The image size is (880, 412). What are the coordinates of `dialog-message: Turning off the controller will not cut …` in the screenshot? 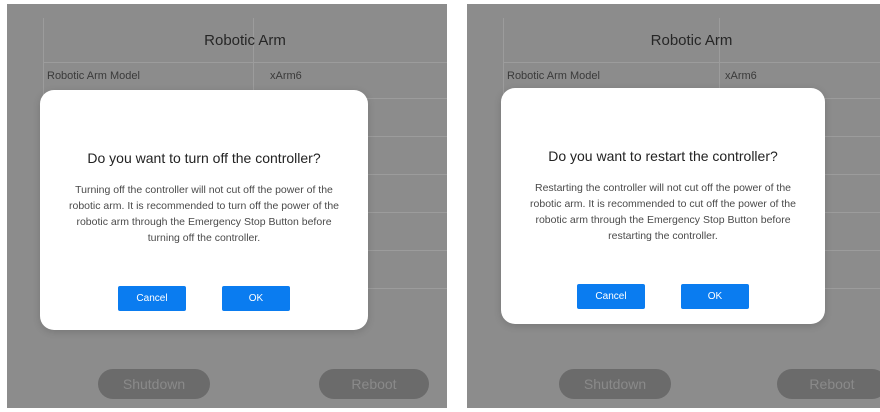 It's located at (204, 214).